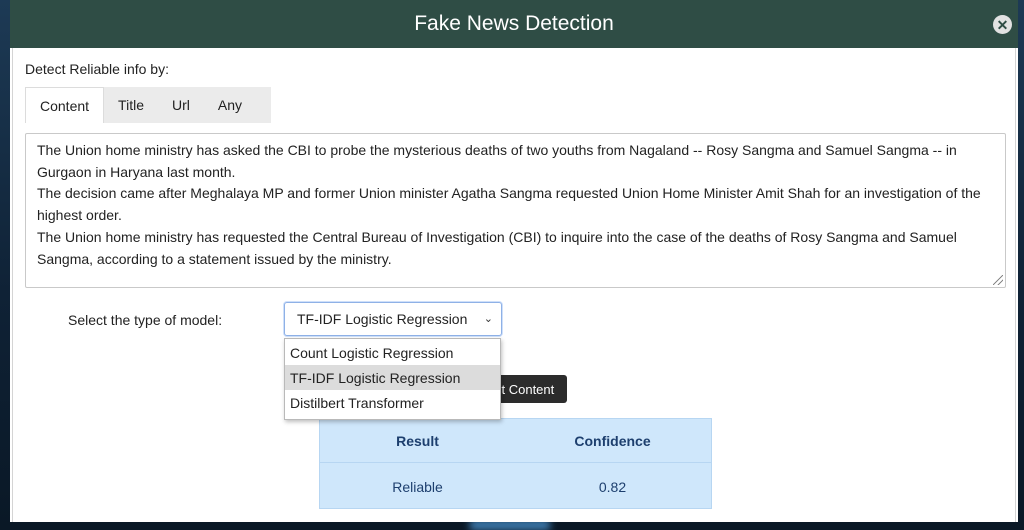 The image size is (1024, 530). What do you see at coordinates (145, 320) in the screenshot?
I see `model-select-label: Select the type of model:` at bounding box center [145, 320].